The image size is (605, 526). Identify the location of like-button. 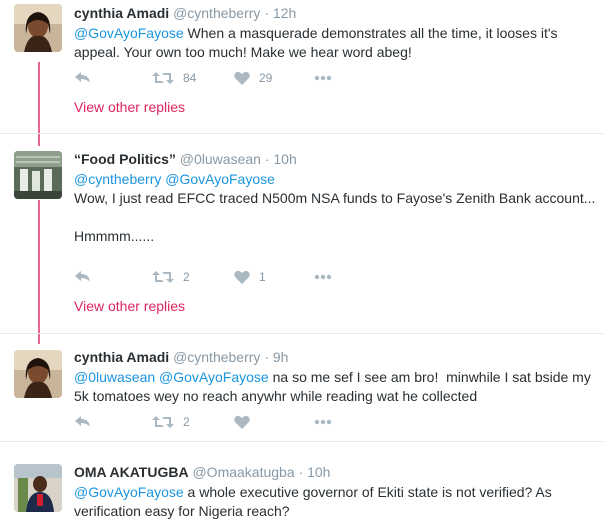
(242, 422).